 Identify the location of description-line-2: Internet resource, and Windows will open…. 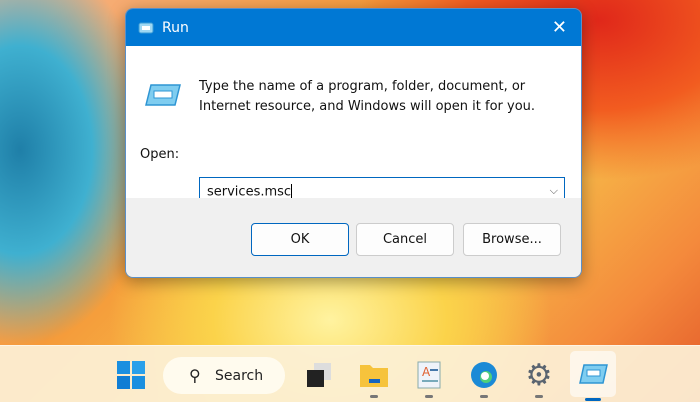
(367, 106).